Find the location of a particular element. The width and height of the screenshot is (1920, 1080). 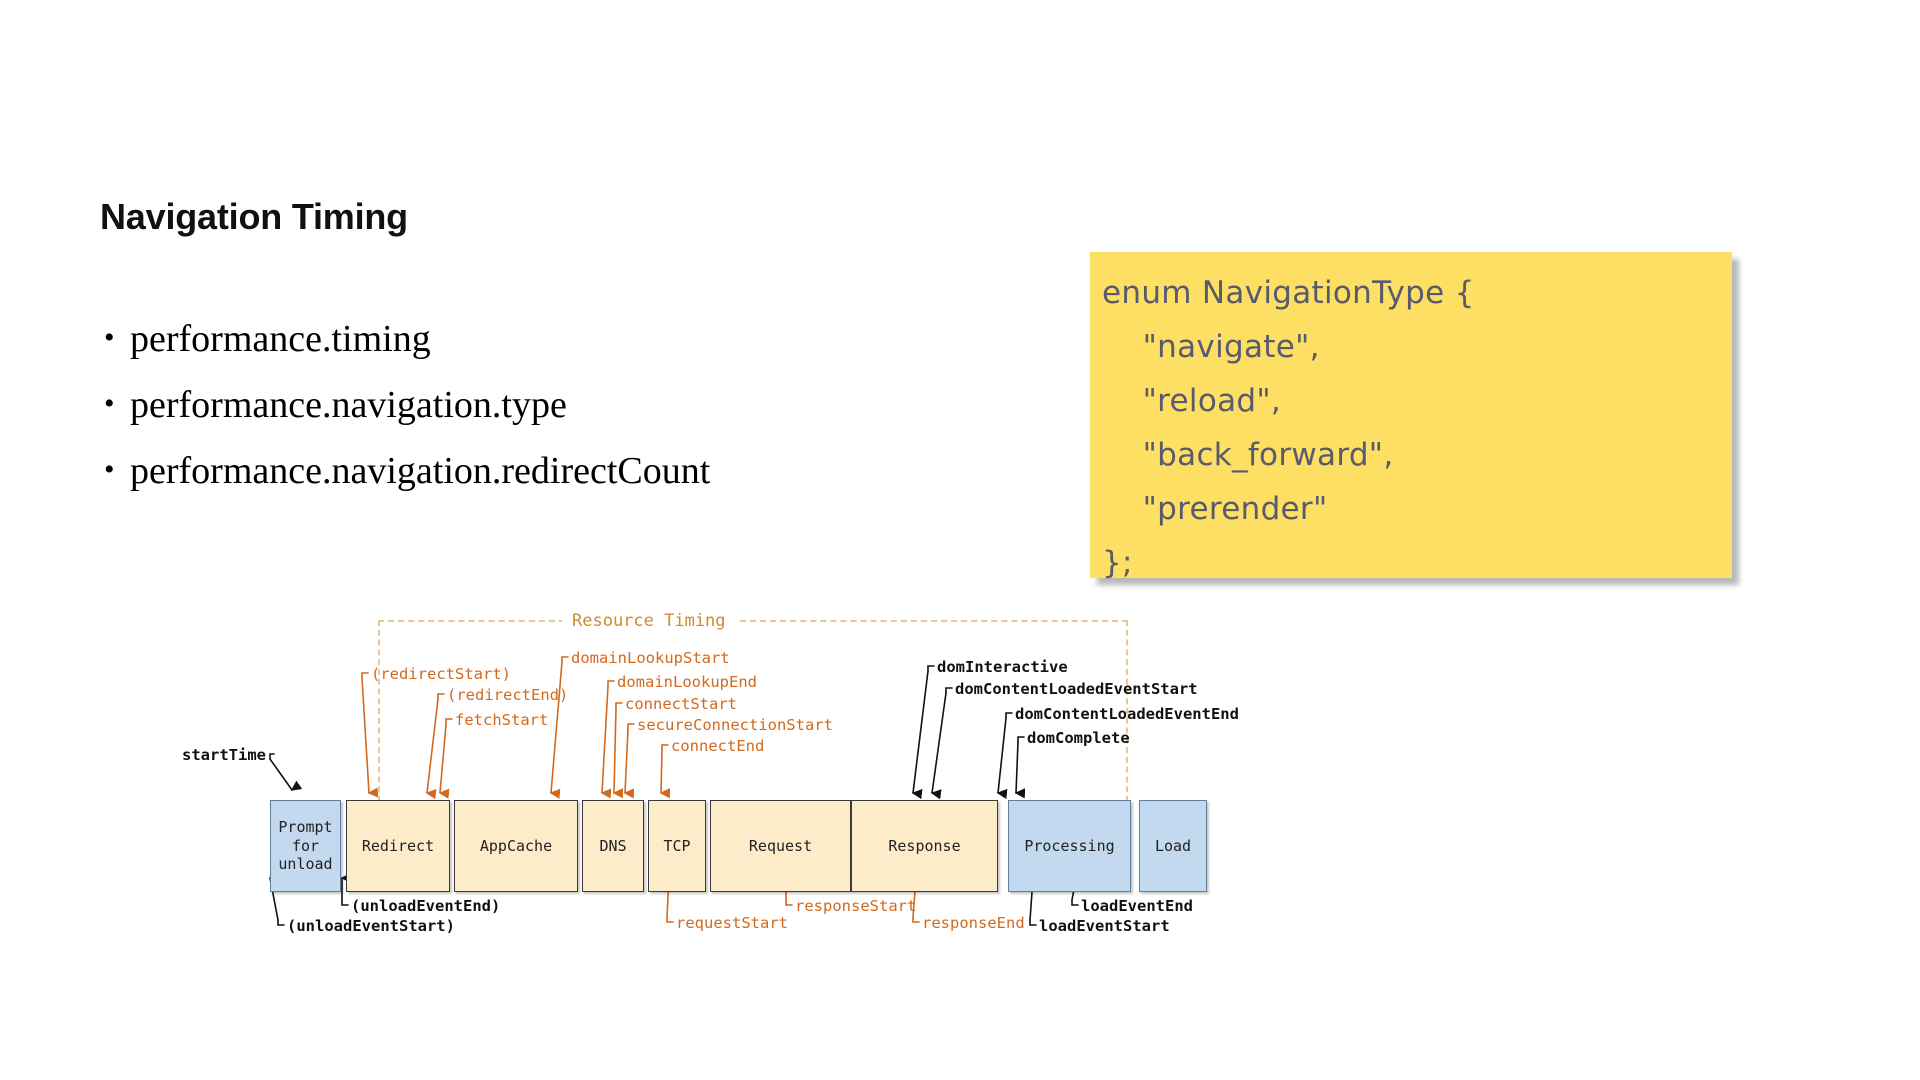

label-loadEventStart: loadEventStart is located at coordinates (1104, 926).